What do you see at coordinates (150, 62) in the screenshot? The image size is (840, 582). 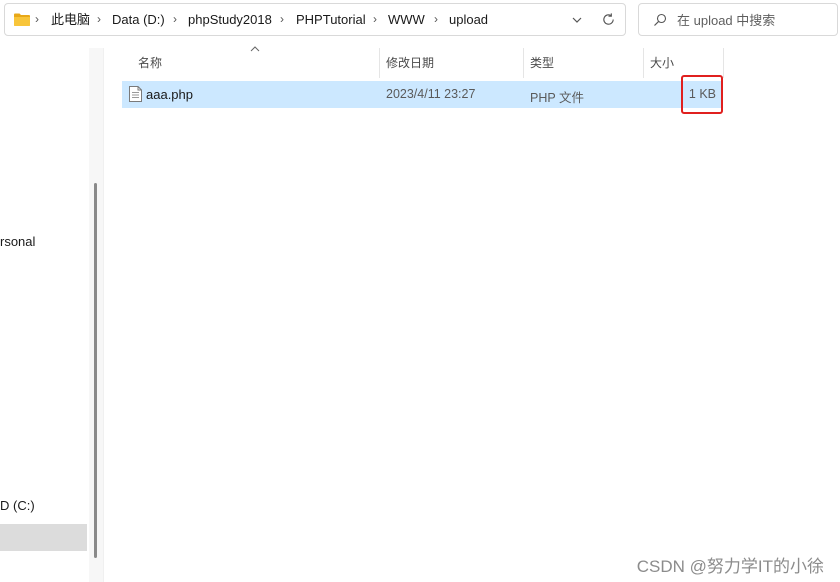 I see `column-header-name: 名称` at bounding box center [150, 62].